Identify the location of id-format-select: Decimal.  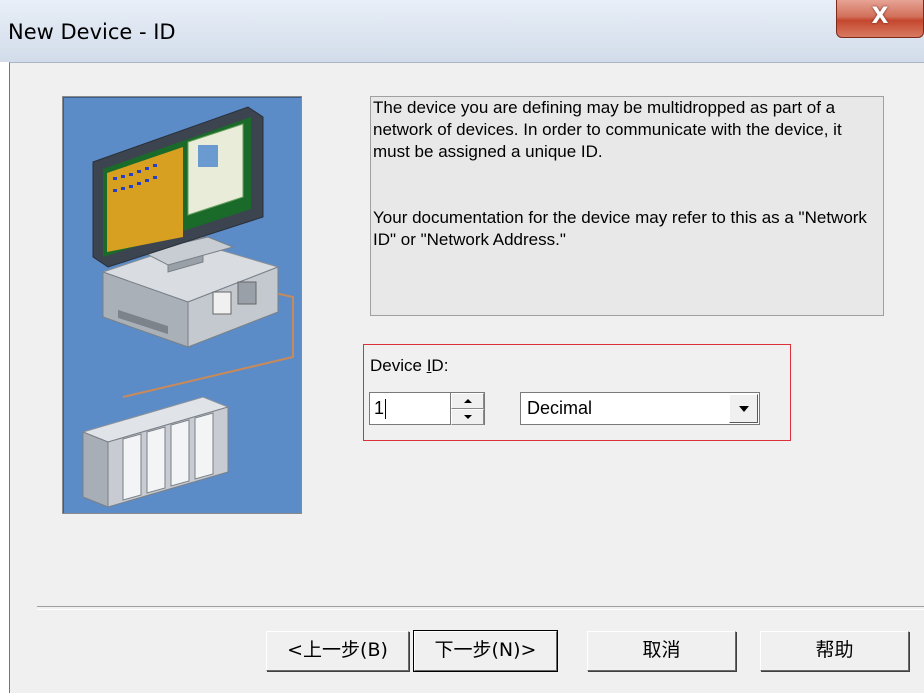
(640, 408).